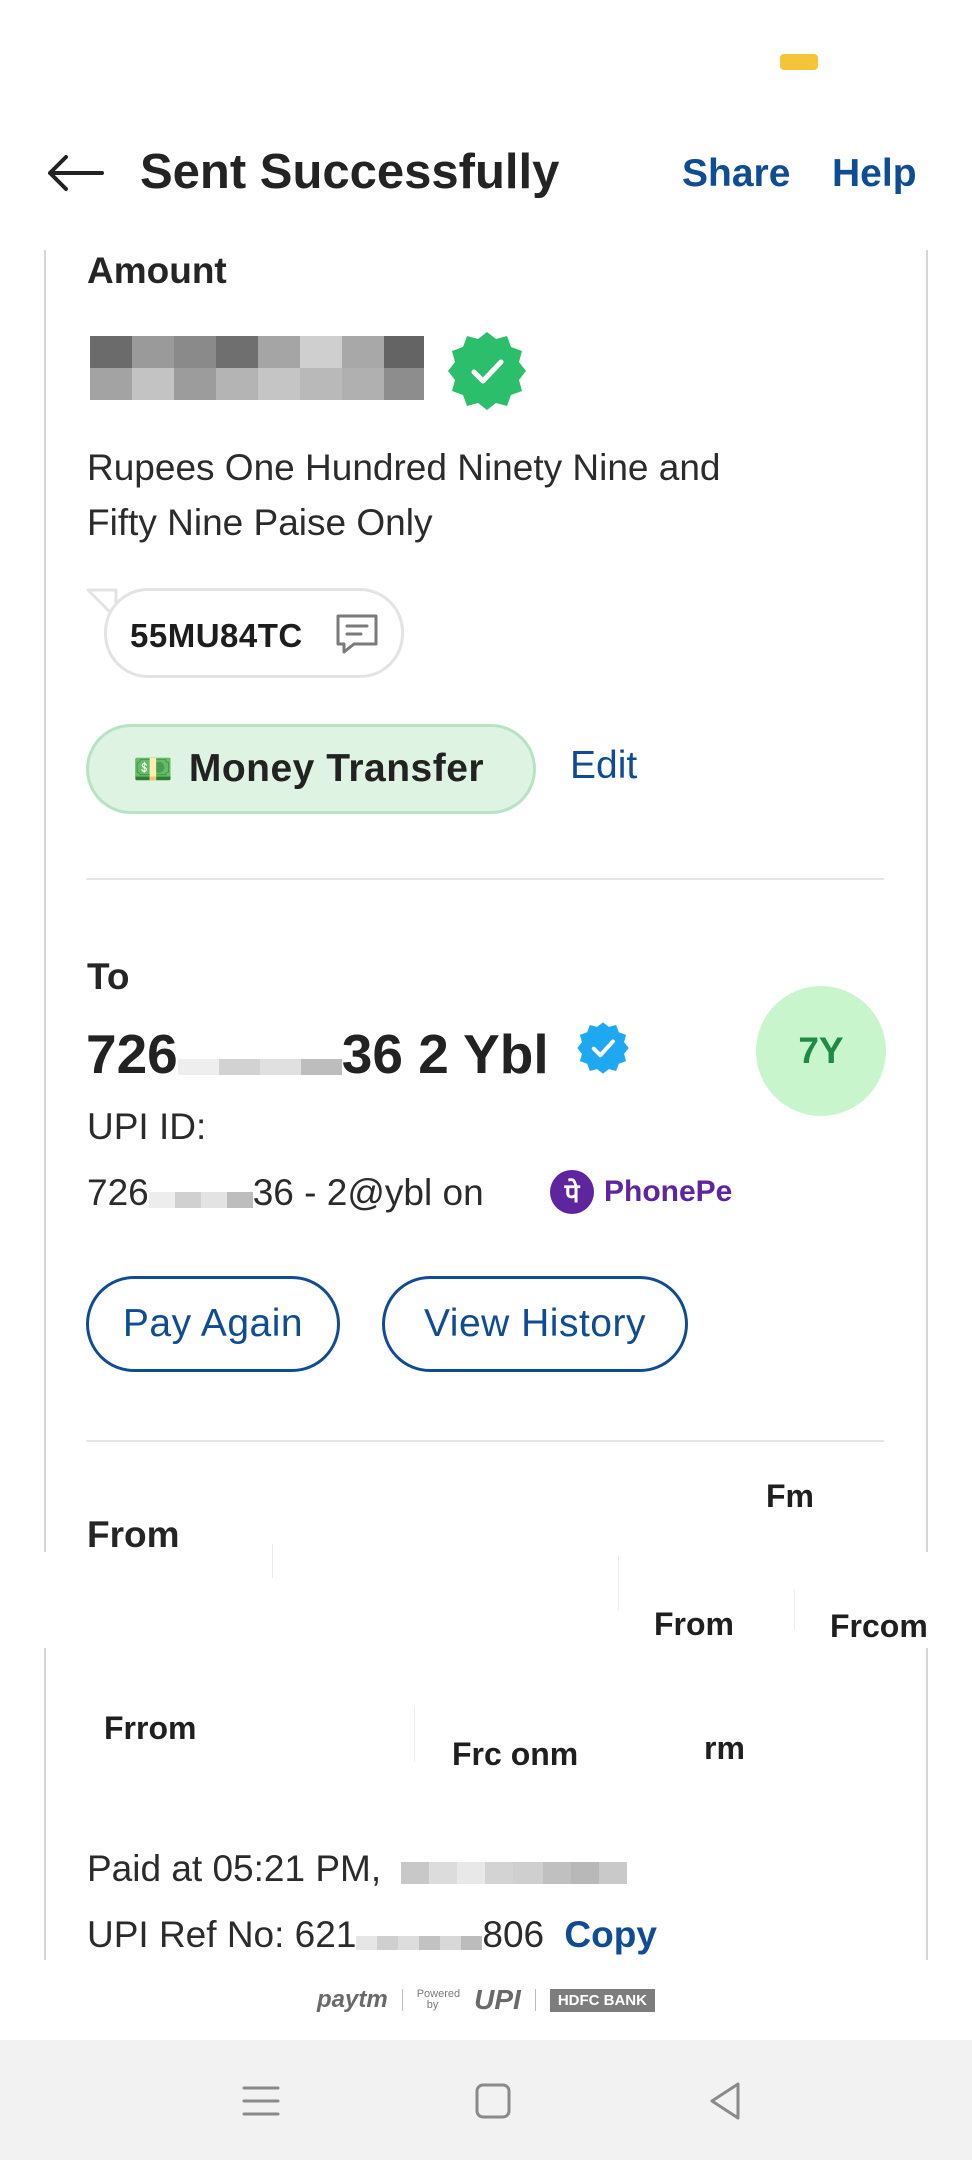  I want to click on powered-by-text: Powered by, so click(438, 1999).